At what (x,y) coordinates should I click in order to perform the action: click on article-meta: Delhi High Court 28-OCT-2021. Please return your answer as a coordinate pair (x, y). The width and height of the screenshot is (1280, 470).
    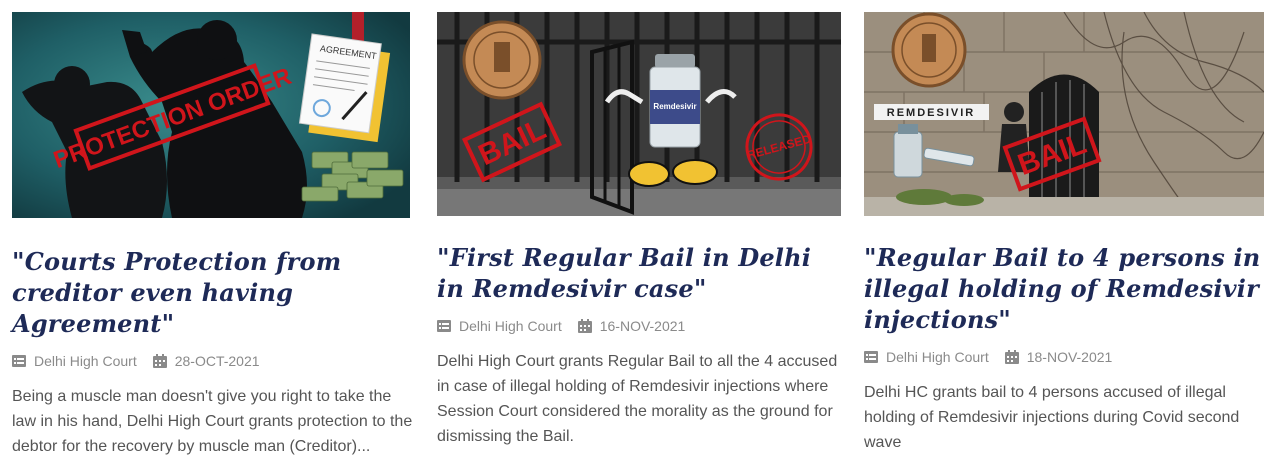
    Looking at the image, I should click on (212, 361).